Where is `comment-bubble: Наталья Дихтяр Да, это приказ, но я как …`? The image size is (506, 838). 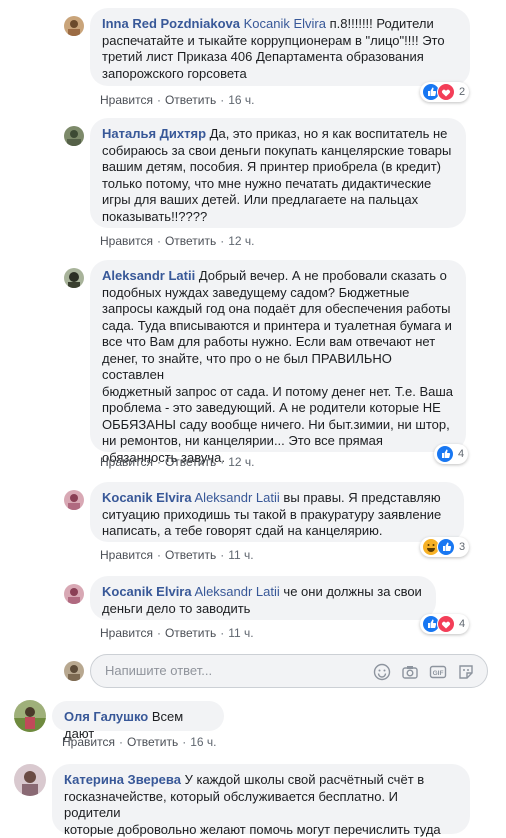 comment-bubble: Наталья Дихтяр Да, это приказ, но я как … is located at coordinates (278, 173).